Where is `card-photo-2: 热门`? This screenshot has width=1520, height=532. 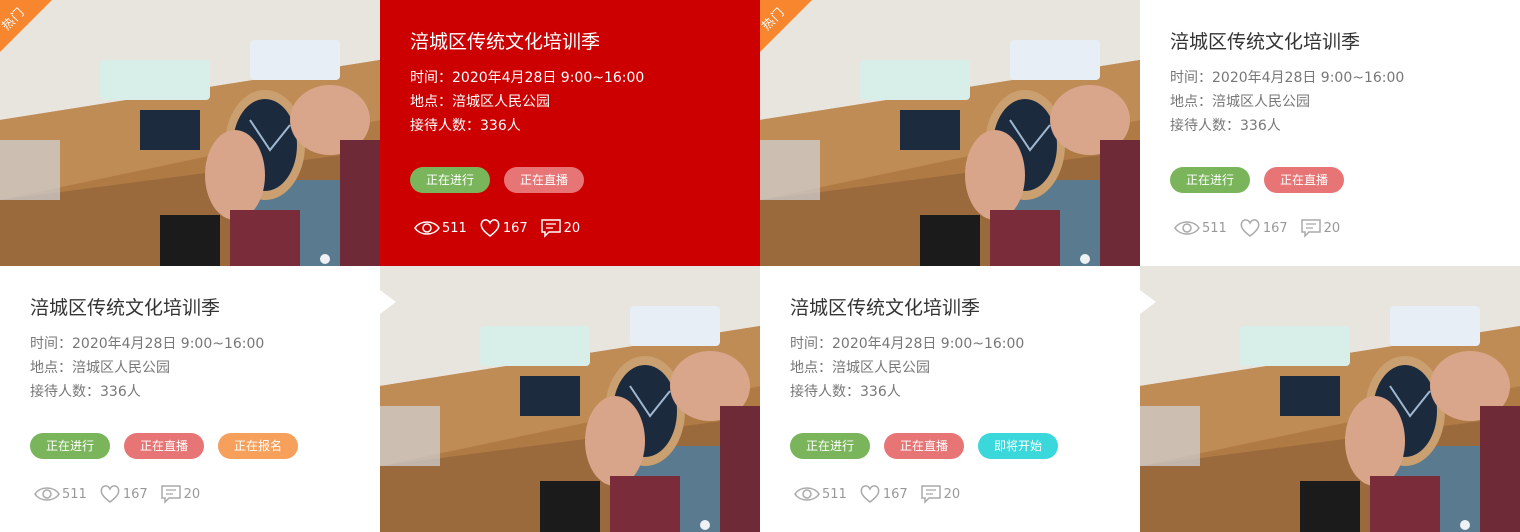 card-photo-2: 热门 is located at coordinates (950, 133).